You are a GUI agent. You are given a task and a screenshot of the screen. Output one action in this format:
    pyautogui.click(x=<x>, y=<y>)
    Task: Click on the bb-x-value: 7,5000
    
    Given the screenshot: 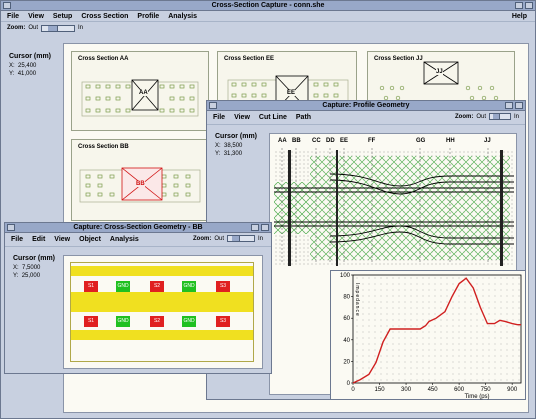 What is the action you would take?
    pyautogui.click(x=31, y=268)
    